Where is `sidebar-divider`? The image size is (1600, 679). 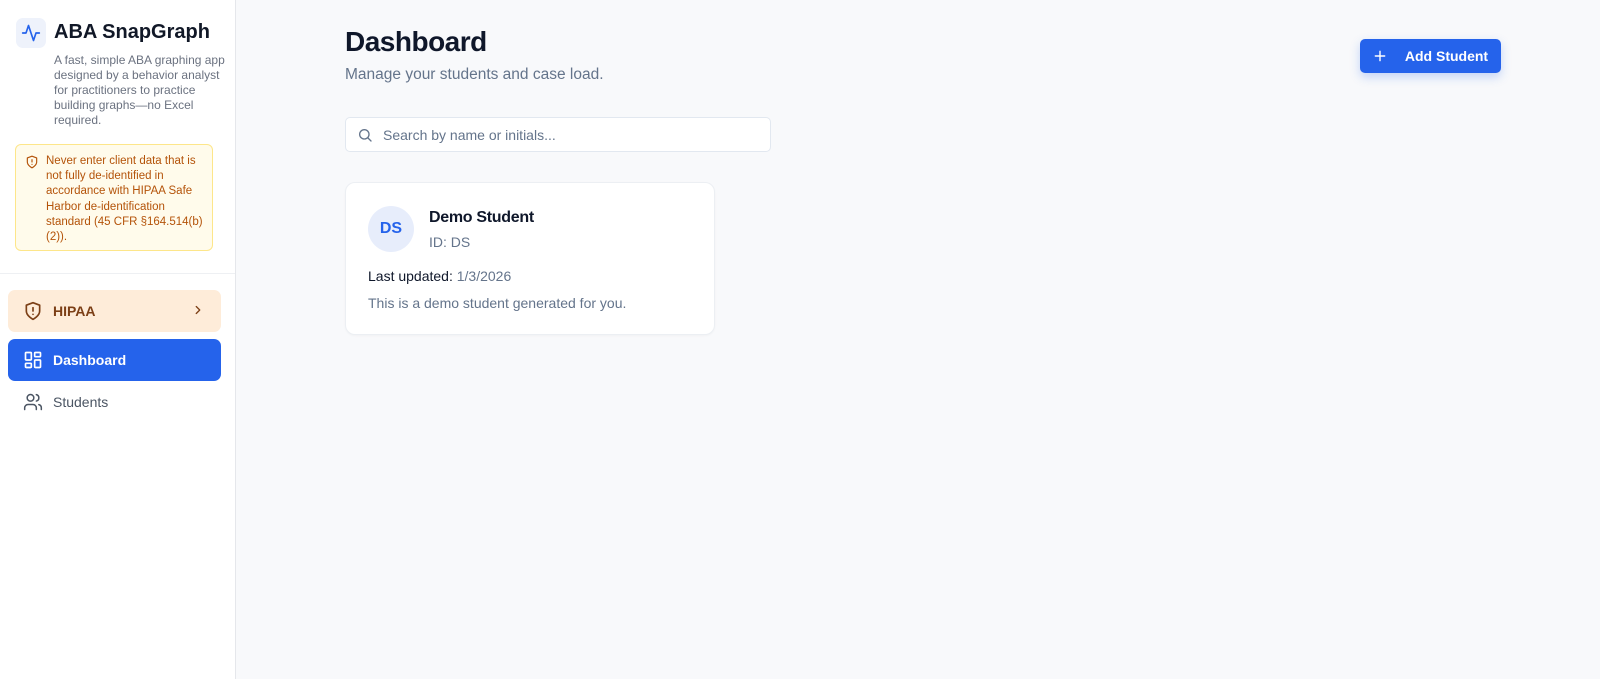 sidebar-divider is located at coordinates (117, 273).